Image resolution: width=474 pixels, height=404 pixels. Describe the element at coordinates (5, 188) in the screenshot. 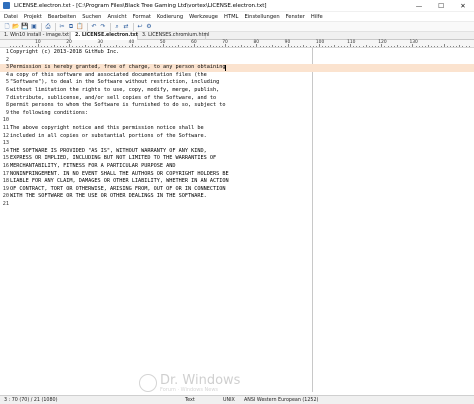

I see `line-number: 19` at that location.